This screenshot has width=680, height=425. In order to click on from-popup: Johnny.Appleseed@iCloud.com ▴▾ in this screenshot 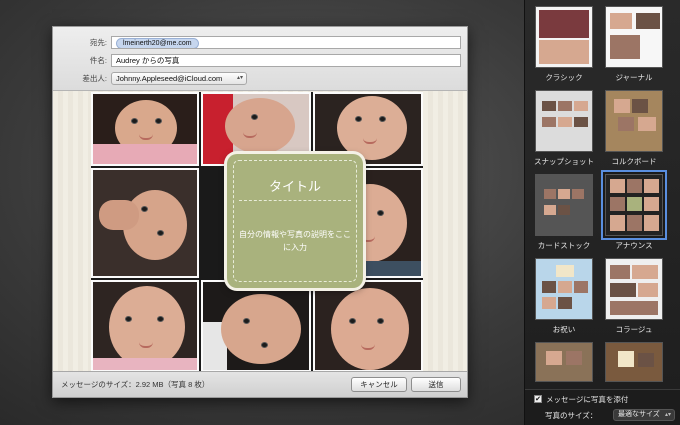, I will do `click(179, 78)`.